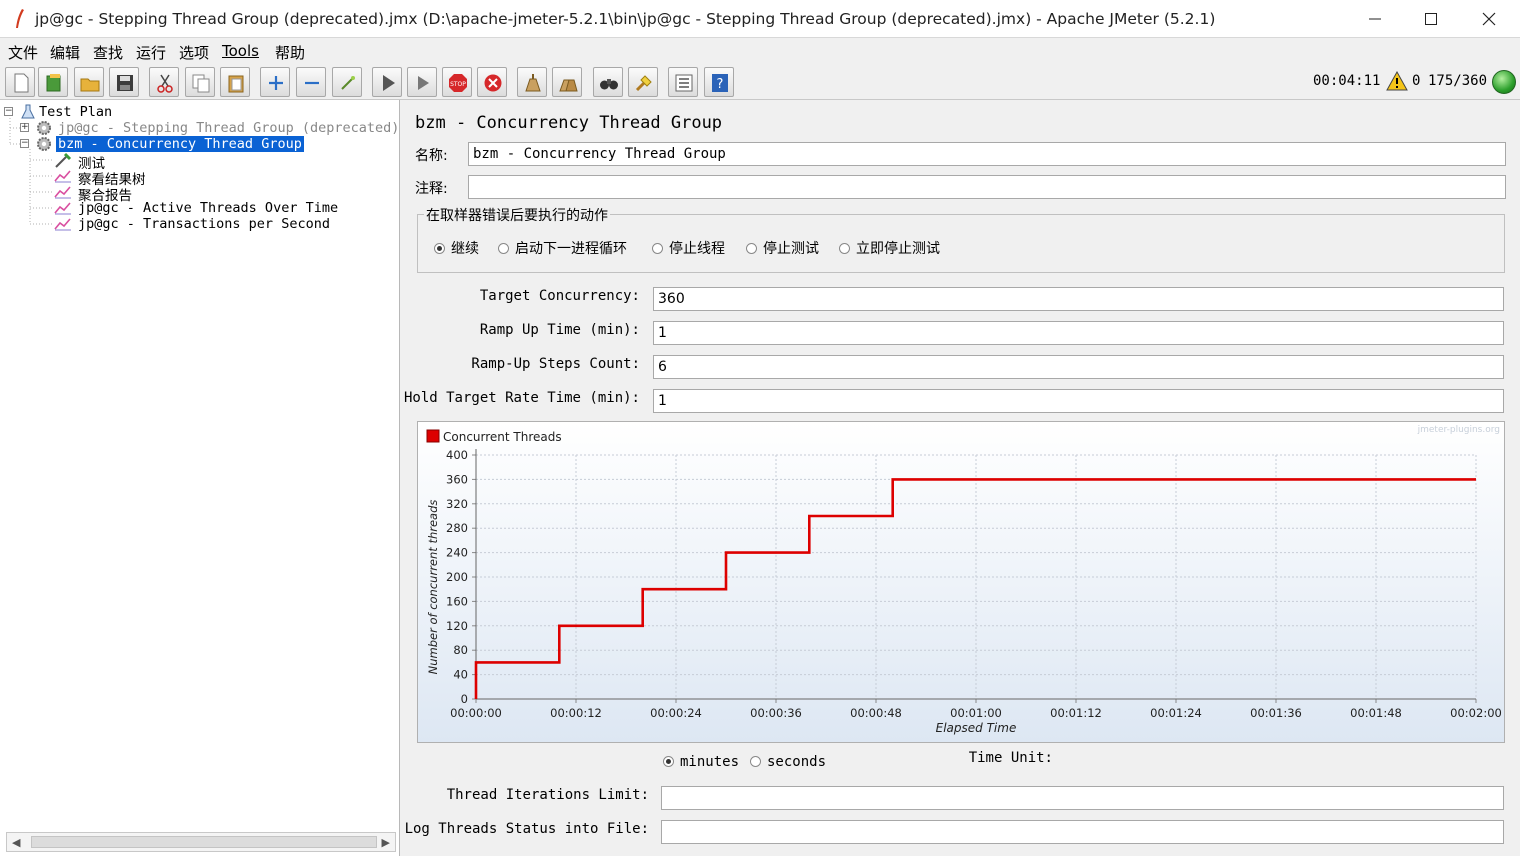 Image resolution: width=1520 pixels, height=856 pixels. Describe the element at coordinates (62, 208) in the screenshot. I see `chart-listener-icon` at that location.